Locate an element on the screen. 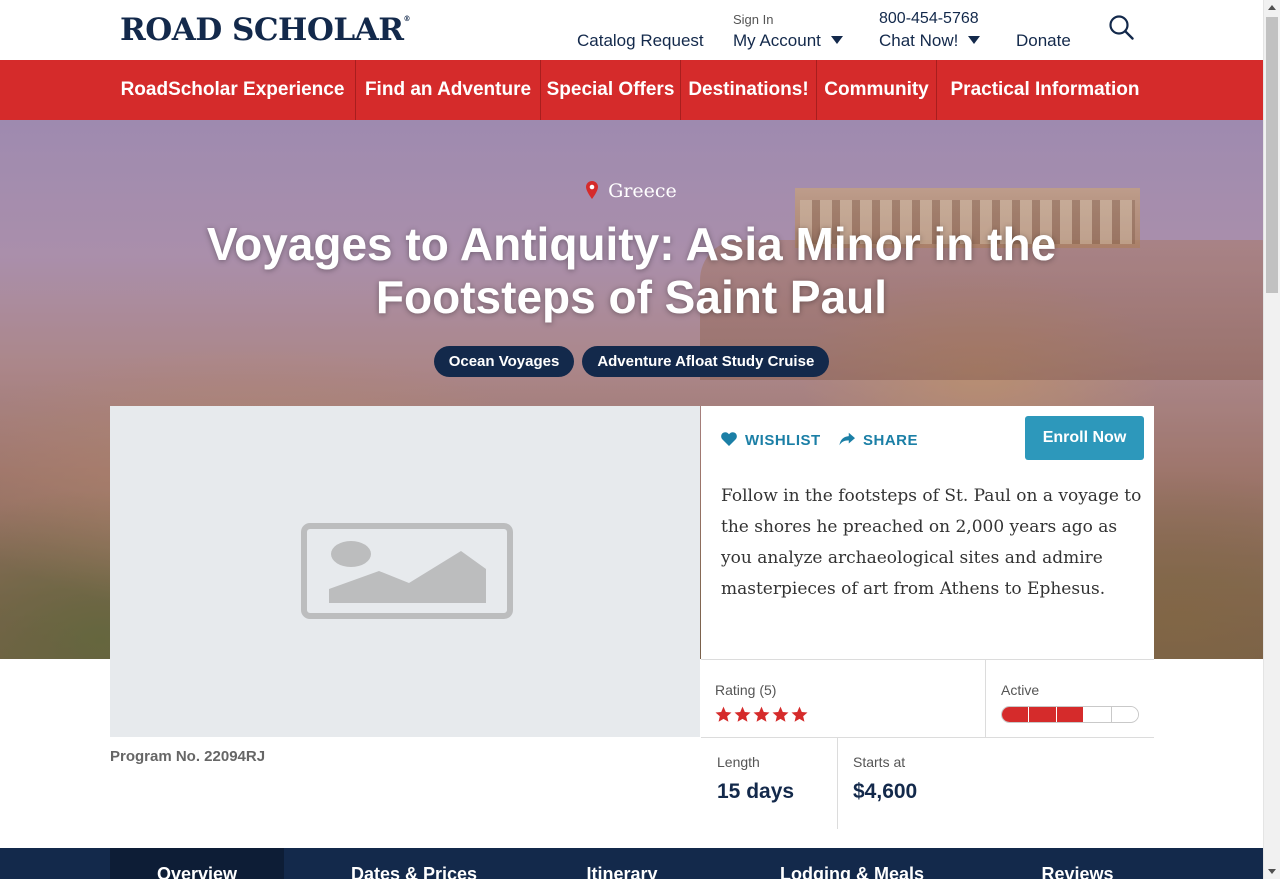 This screenshot has width=1280, height=879. catalog-request-link: Catalog Request is located at coordinates (640, 41).